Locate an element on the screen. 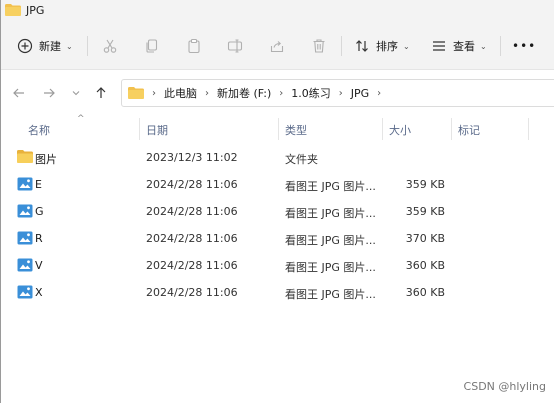 The image size is (554, 403). breadcrumb-current: JPG is located at coordinates (360, 93).